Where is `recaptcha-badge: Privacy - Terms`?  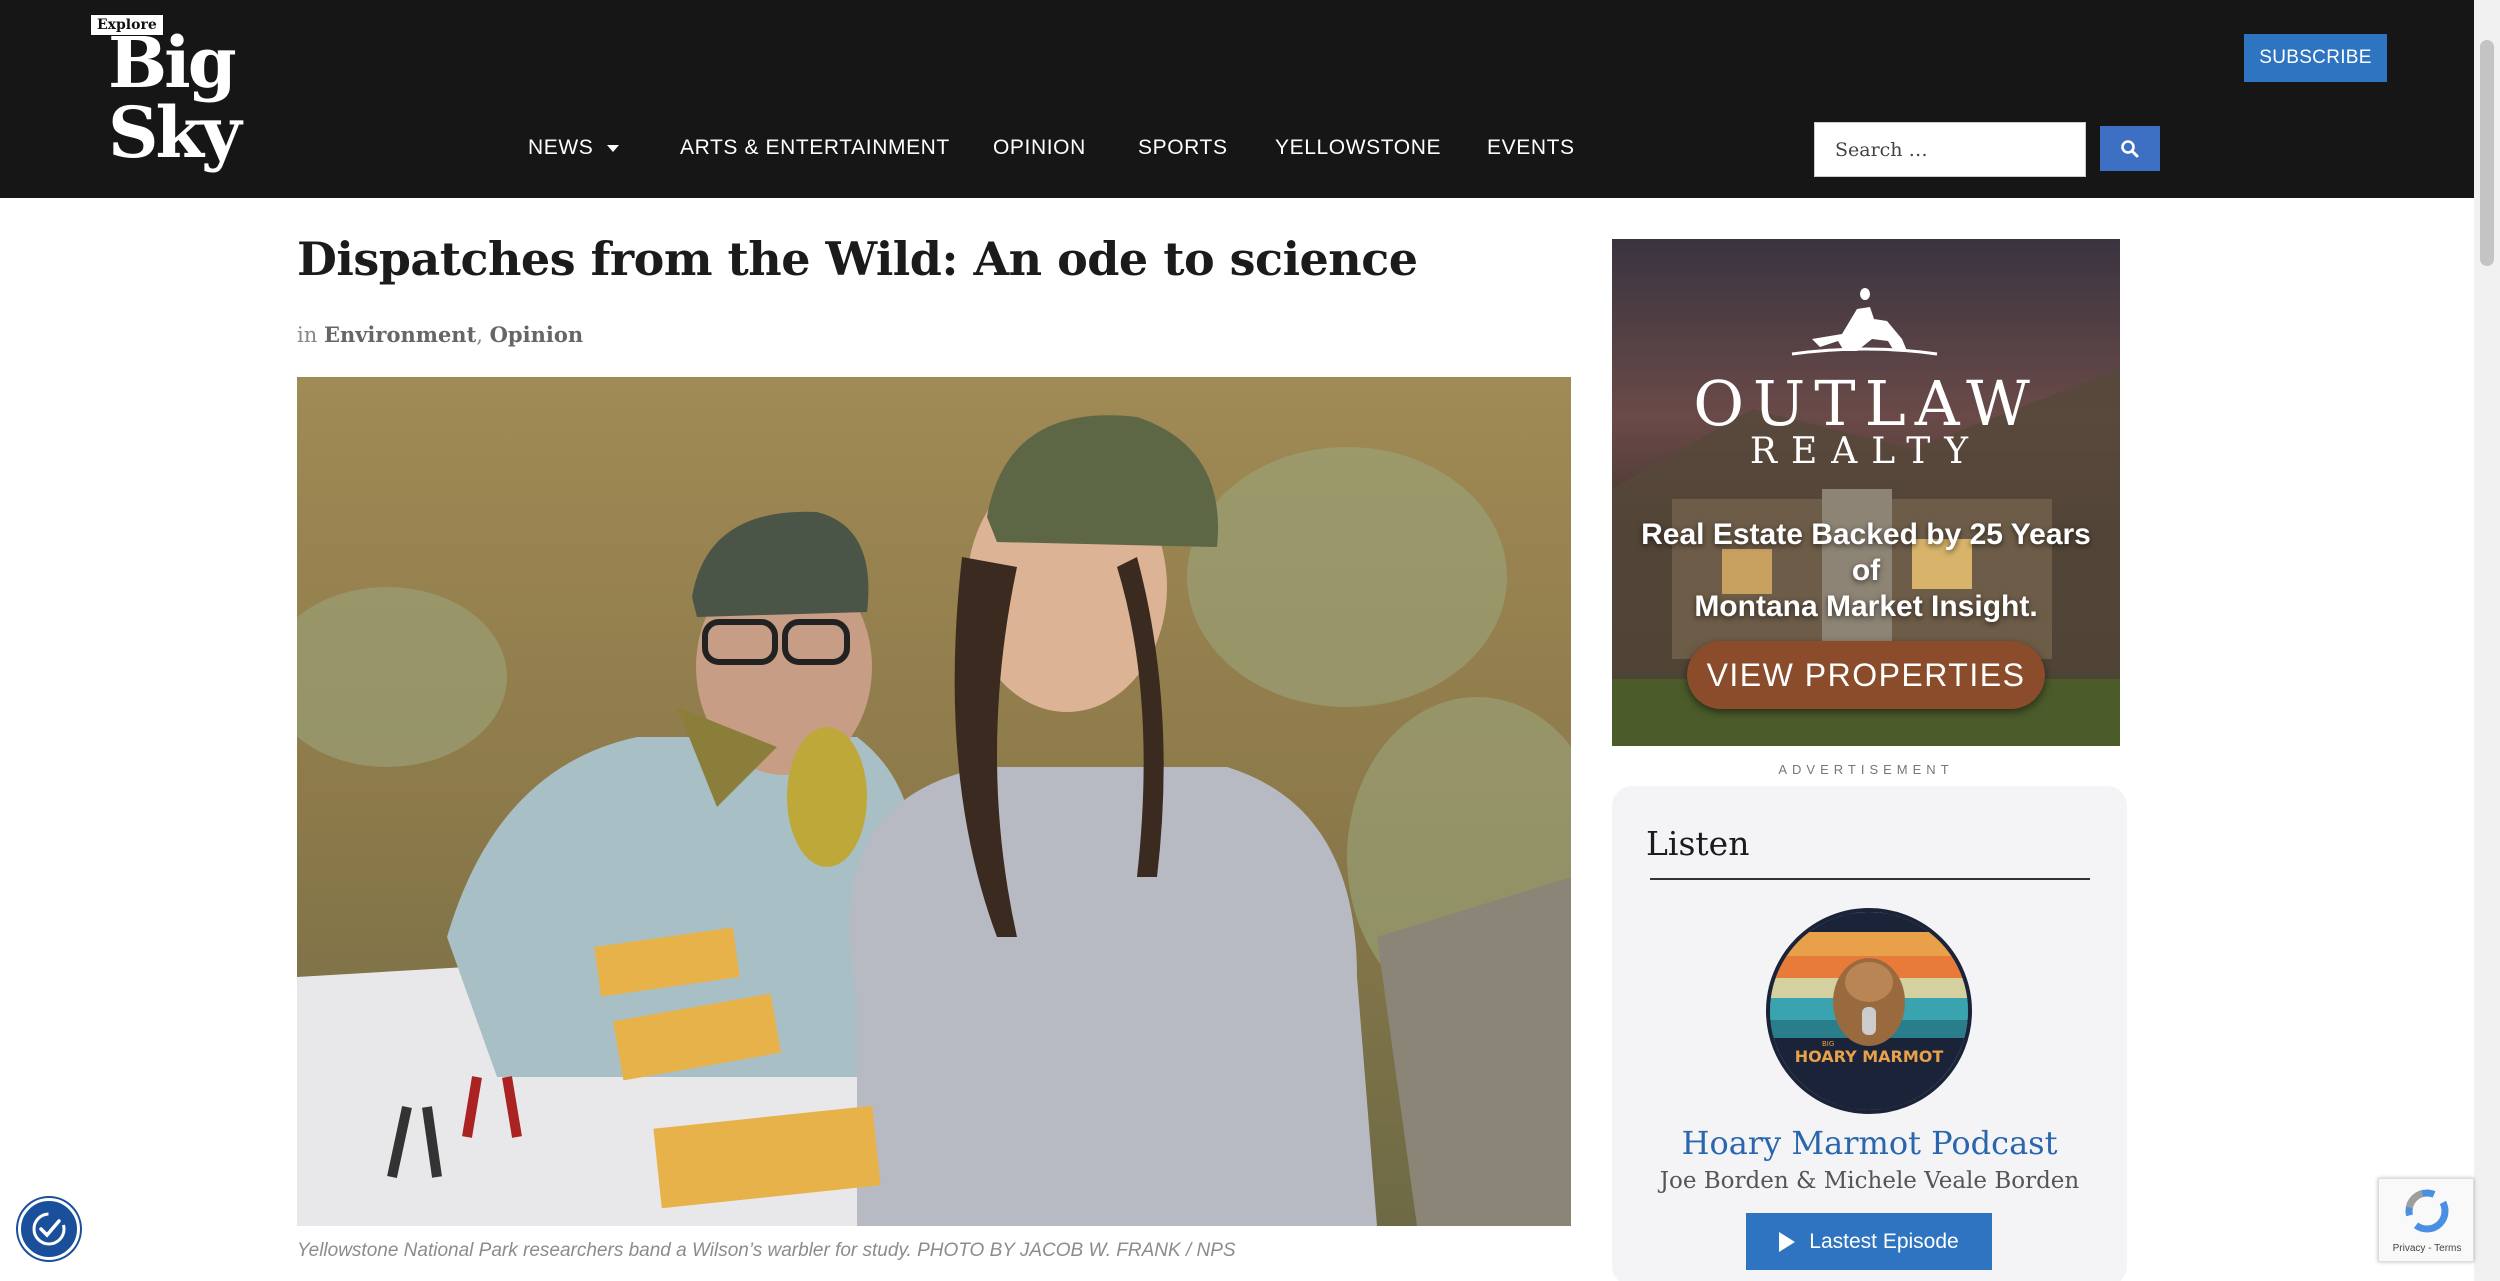
recaptcha-badge: Privacy - Terms is located at coordinates (2426, 1220).